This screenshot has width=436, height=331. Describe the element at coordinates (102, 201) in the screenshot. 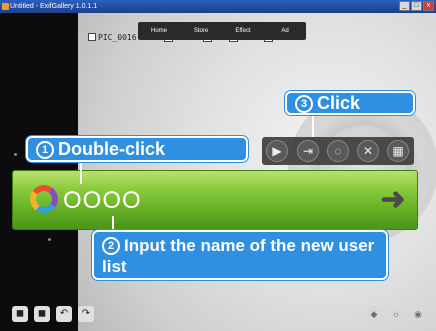

I see `list-name-input: OOOO` at that location.